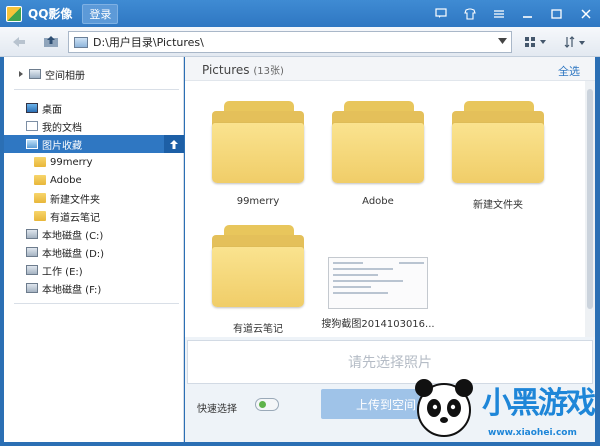 Image resolution: width=600 pixels, height=446 pixels. I want to click on sidebar-item-drive-f: 本地磁盘 (F:), so click(94, 288).